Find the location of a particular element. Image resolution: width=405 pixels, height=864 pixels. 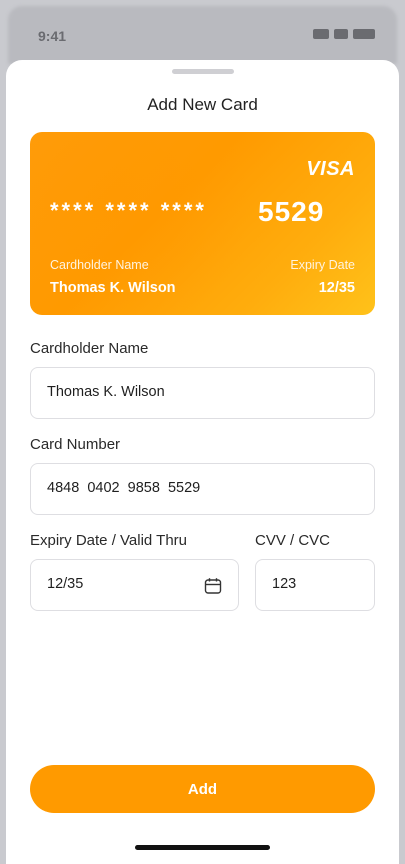

card-number-label: Card Number is located at coordinates (75, 444).